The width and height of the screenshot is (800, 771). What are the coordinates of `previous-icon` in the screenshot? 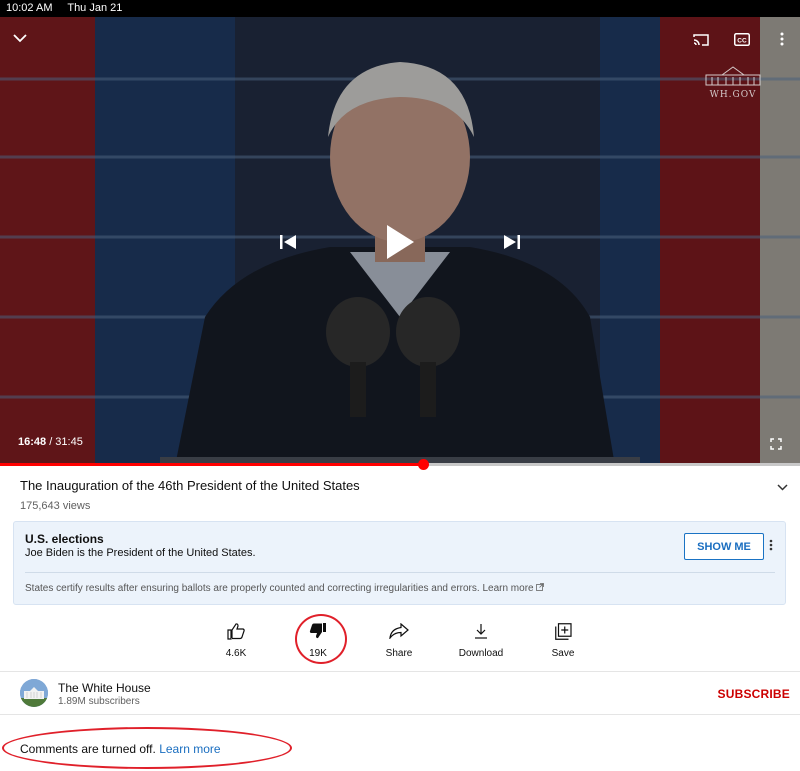 It's located at (288, 242).